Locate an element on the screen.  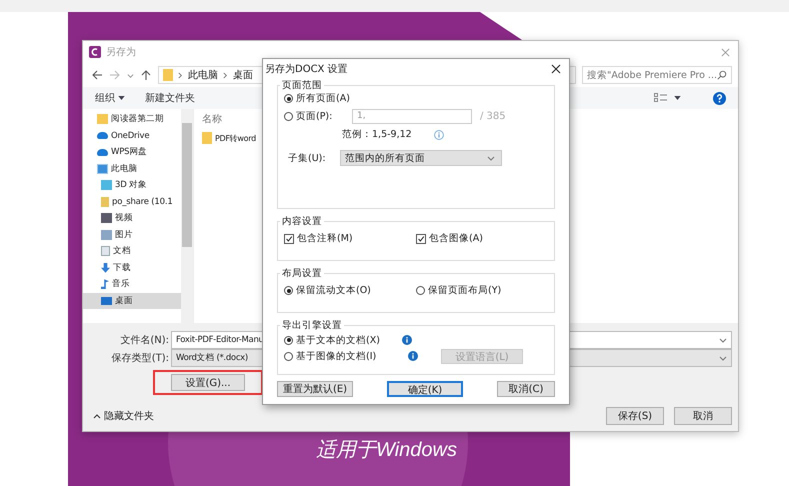
file-type-label: 保存类型(T): is located at coordinates (140, 358).